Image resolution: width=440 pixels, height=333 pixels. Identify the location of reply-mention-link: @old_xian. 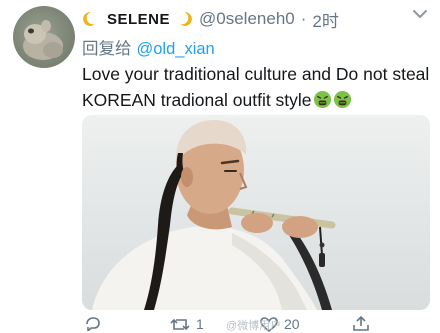
(176, 49).